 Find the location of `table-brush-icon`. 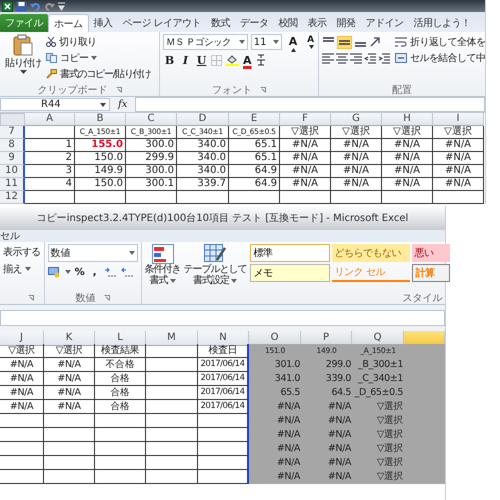

table-brush-icon is located at coordinates (215, 254).